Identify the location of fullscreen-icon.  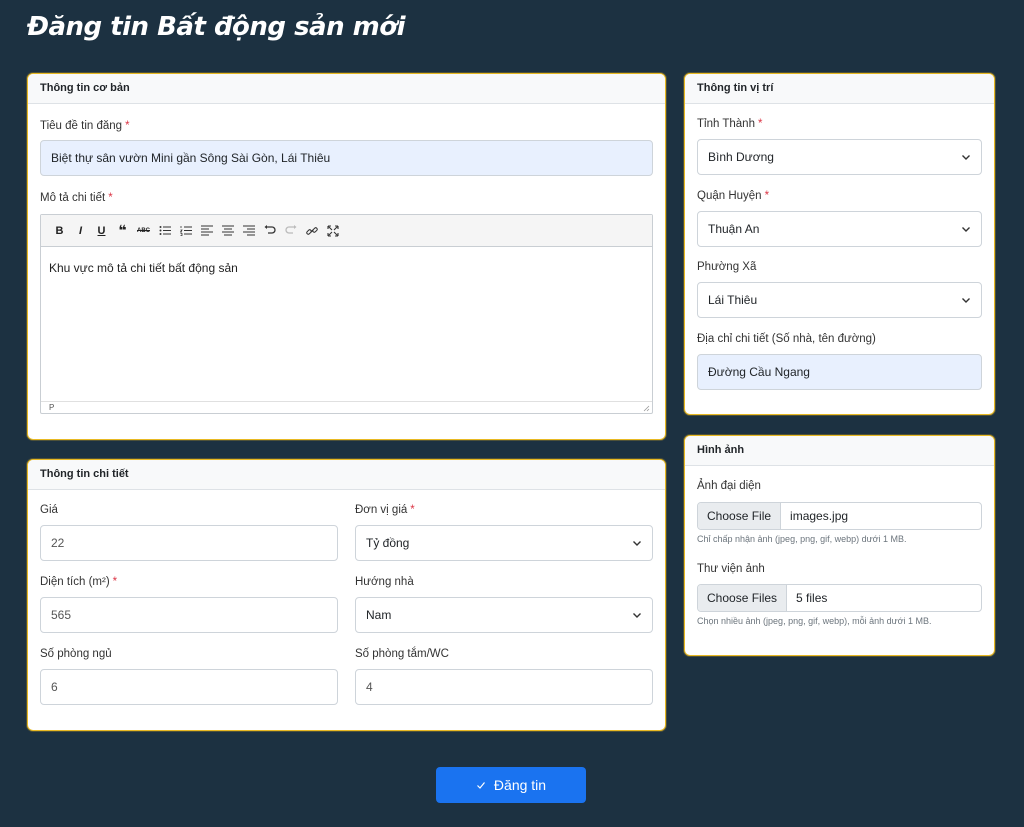
(332, 230).